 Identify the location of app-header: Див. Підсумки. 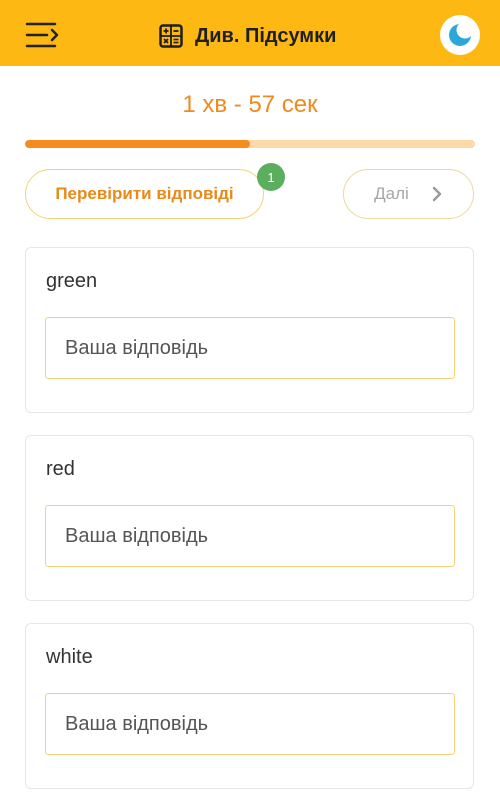
(250, 33).